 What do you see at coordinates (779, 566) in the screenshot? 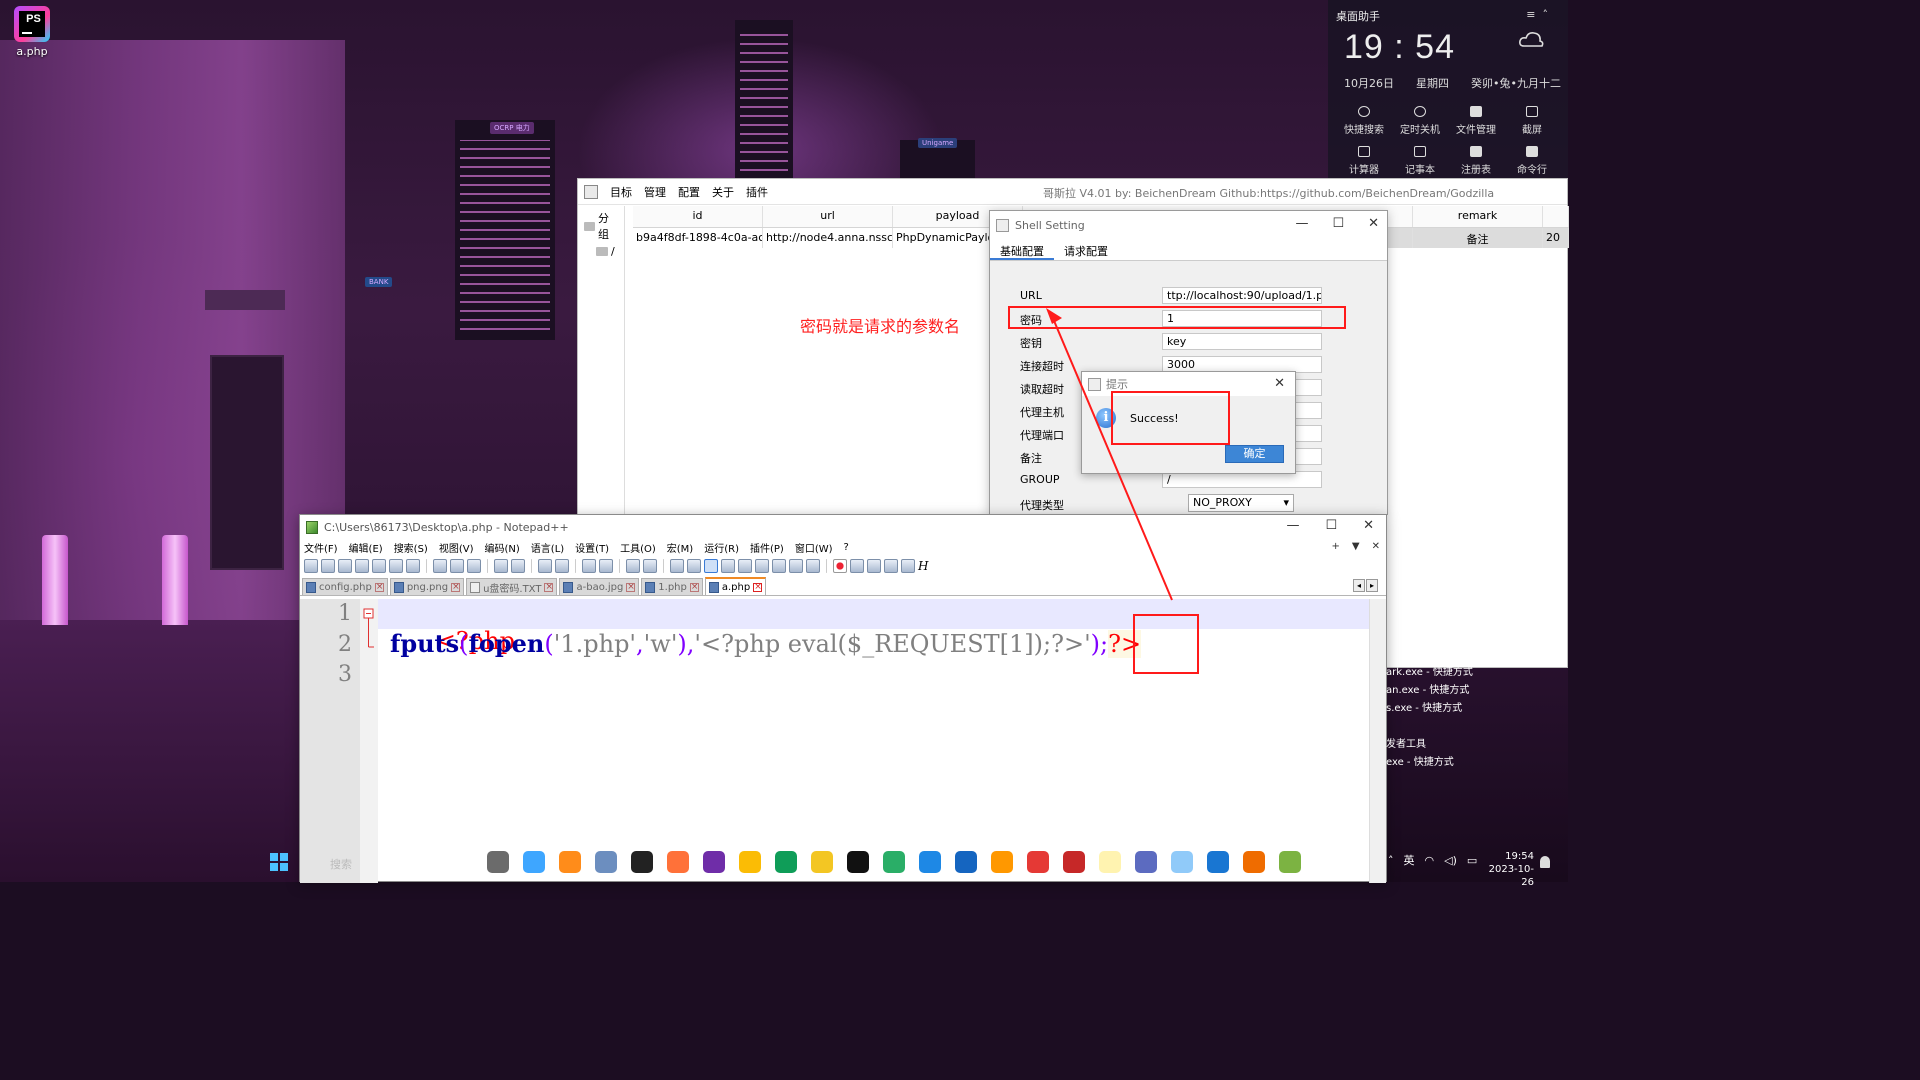
I see `function-list-icon` at bounding box center [779, 566].